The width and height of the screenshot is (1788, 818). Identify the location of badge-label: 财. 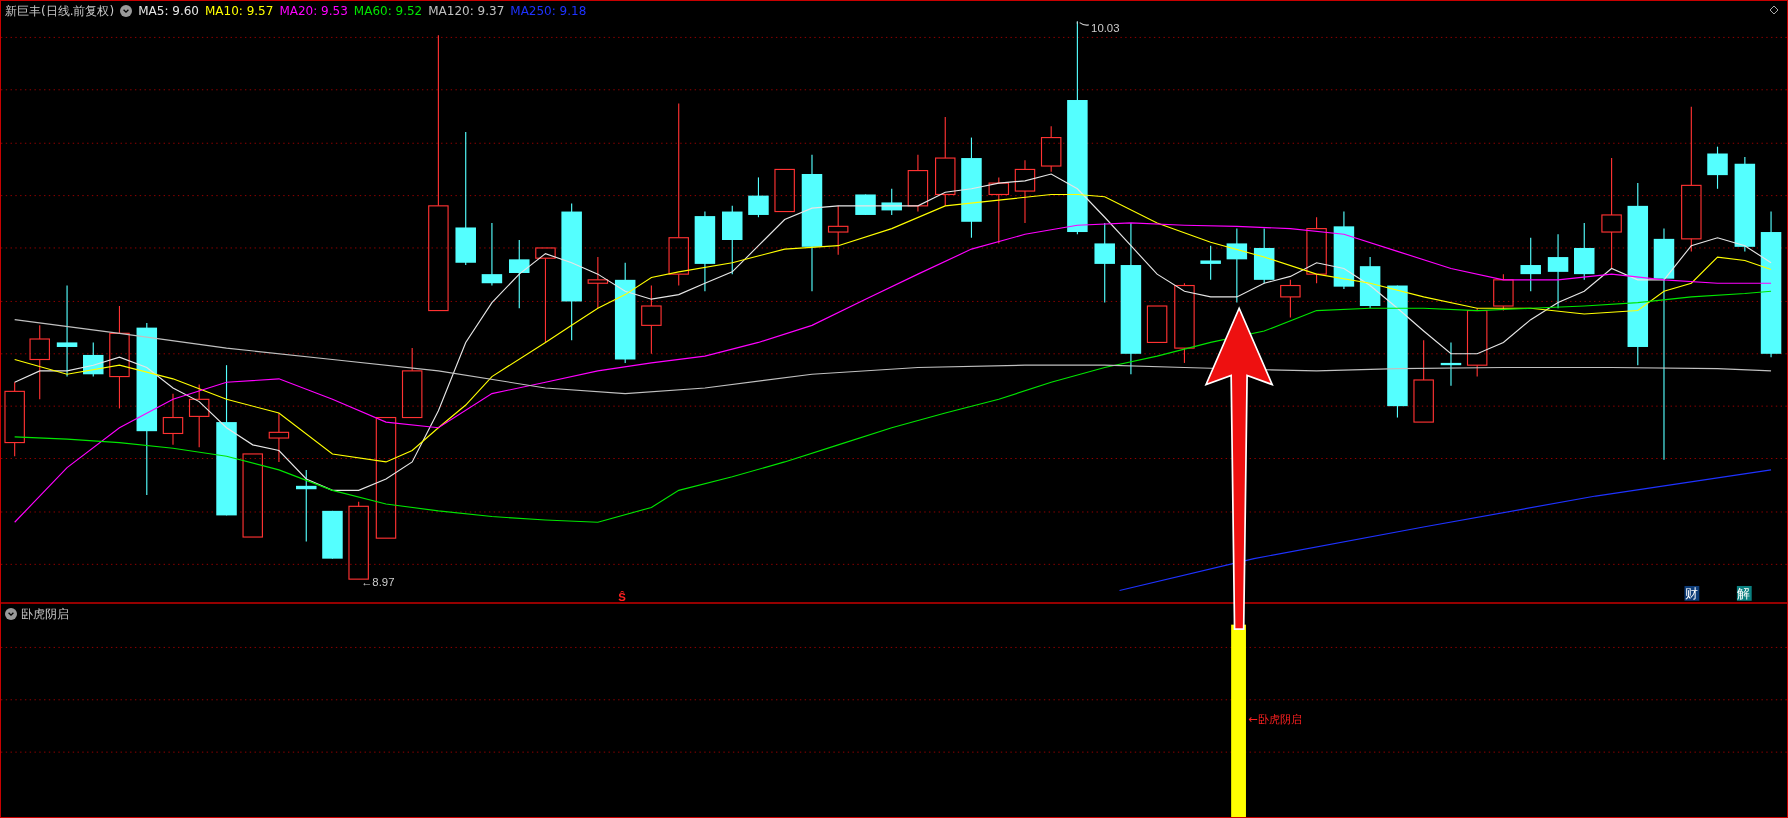
(1691, 594).